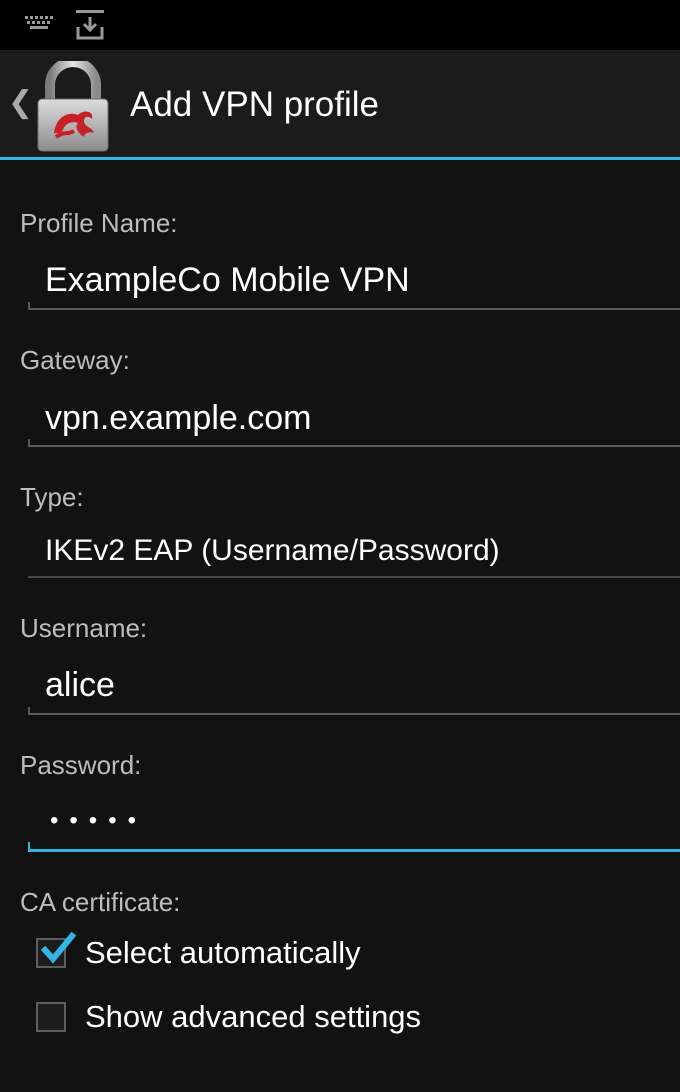 This screenshot has width=680, height=1092. Describe the element at coordinates (100, 902) in the screenshot. I see `ca-certificate-label: CA certificate:` at that location.